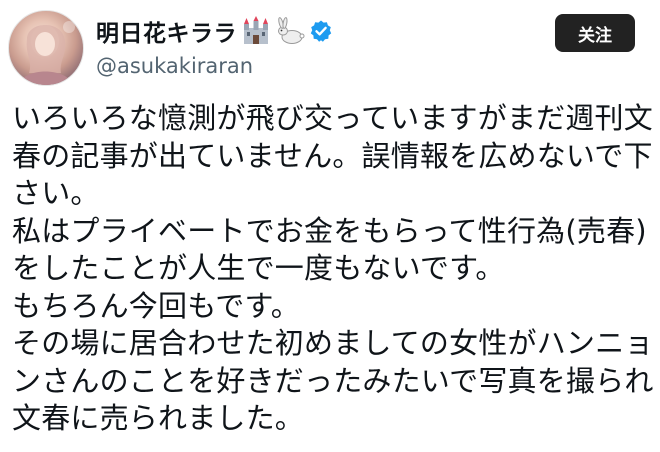  I want to click on tweet-text-line: をしたことが人生で一度もないです。, so click(258, 268).